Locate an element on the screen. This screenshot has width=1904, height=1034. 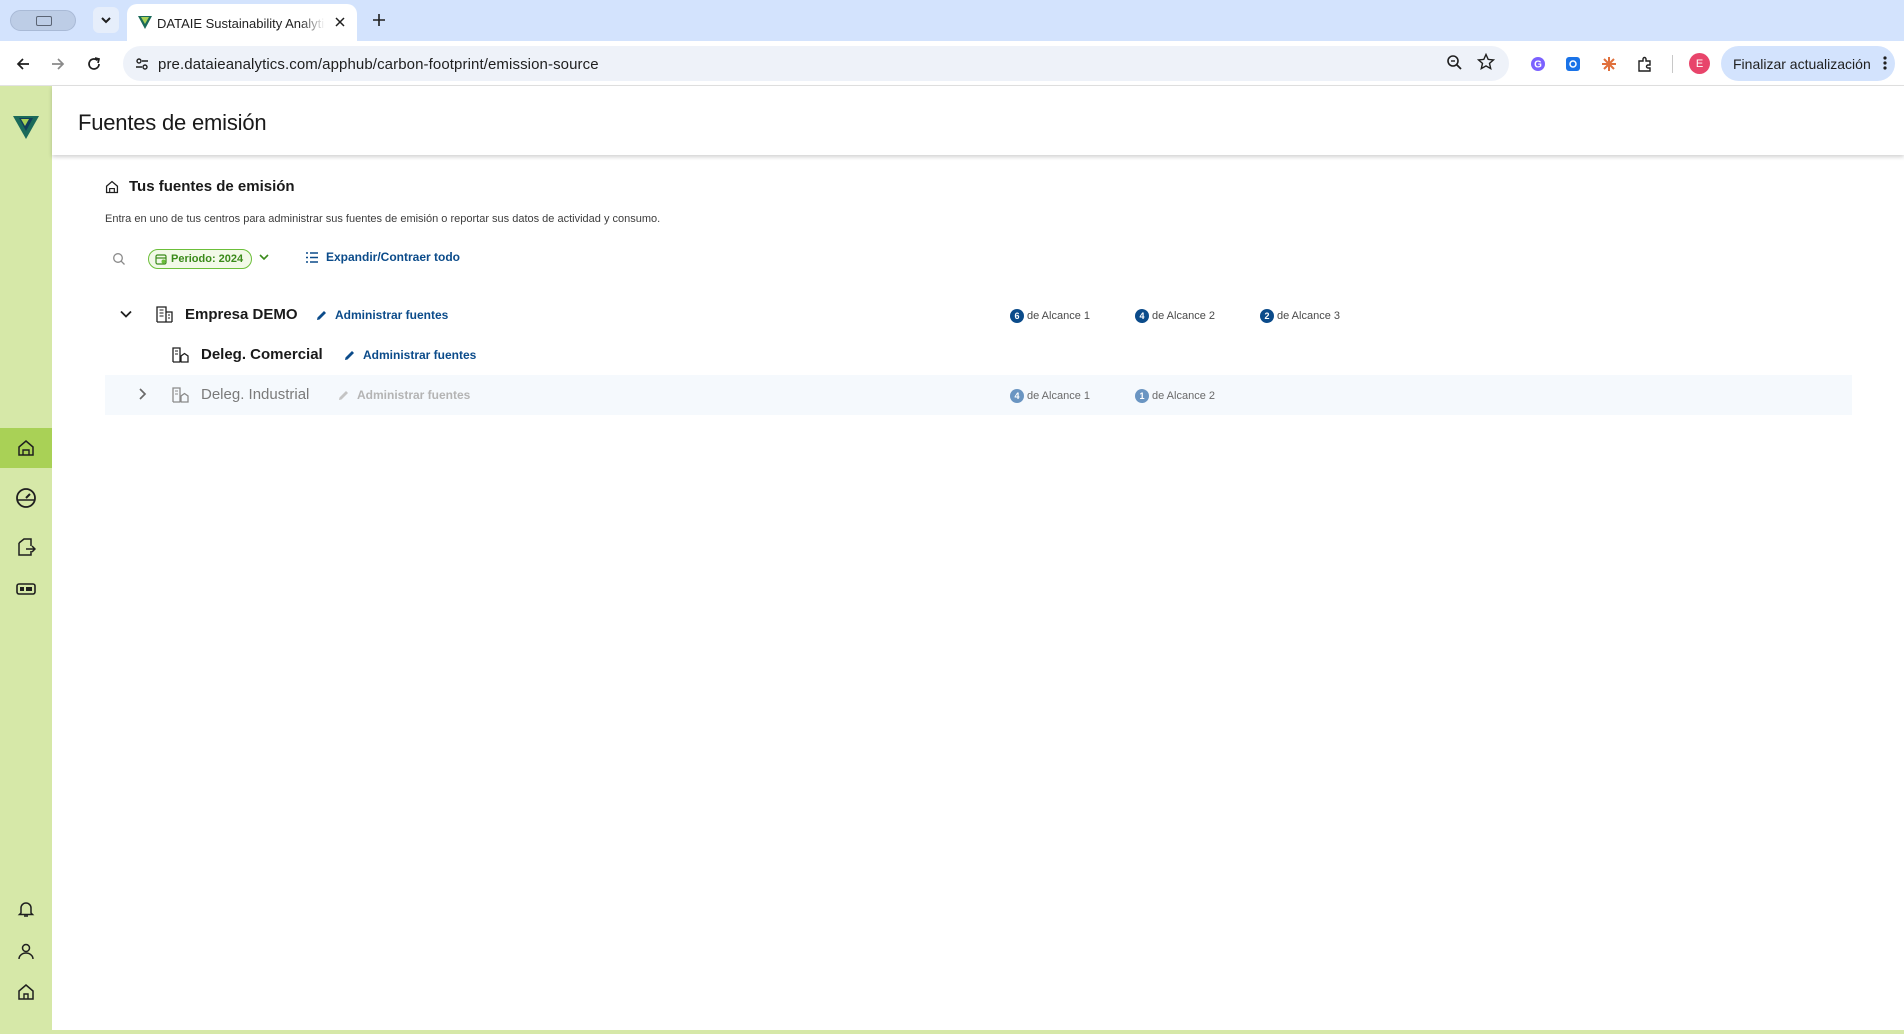
sidebar-item-home is located at coordinates (26, 992).